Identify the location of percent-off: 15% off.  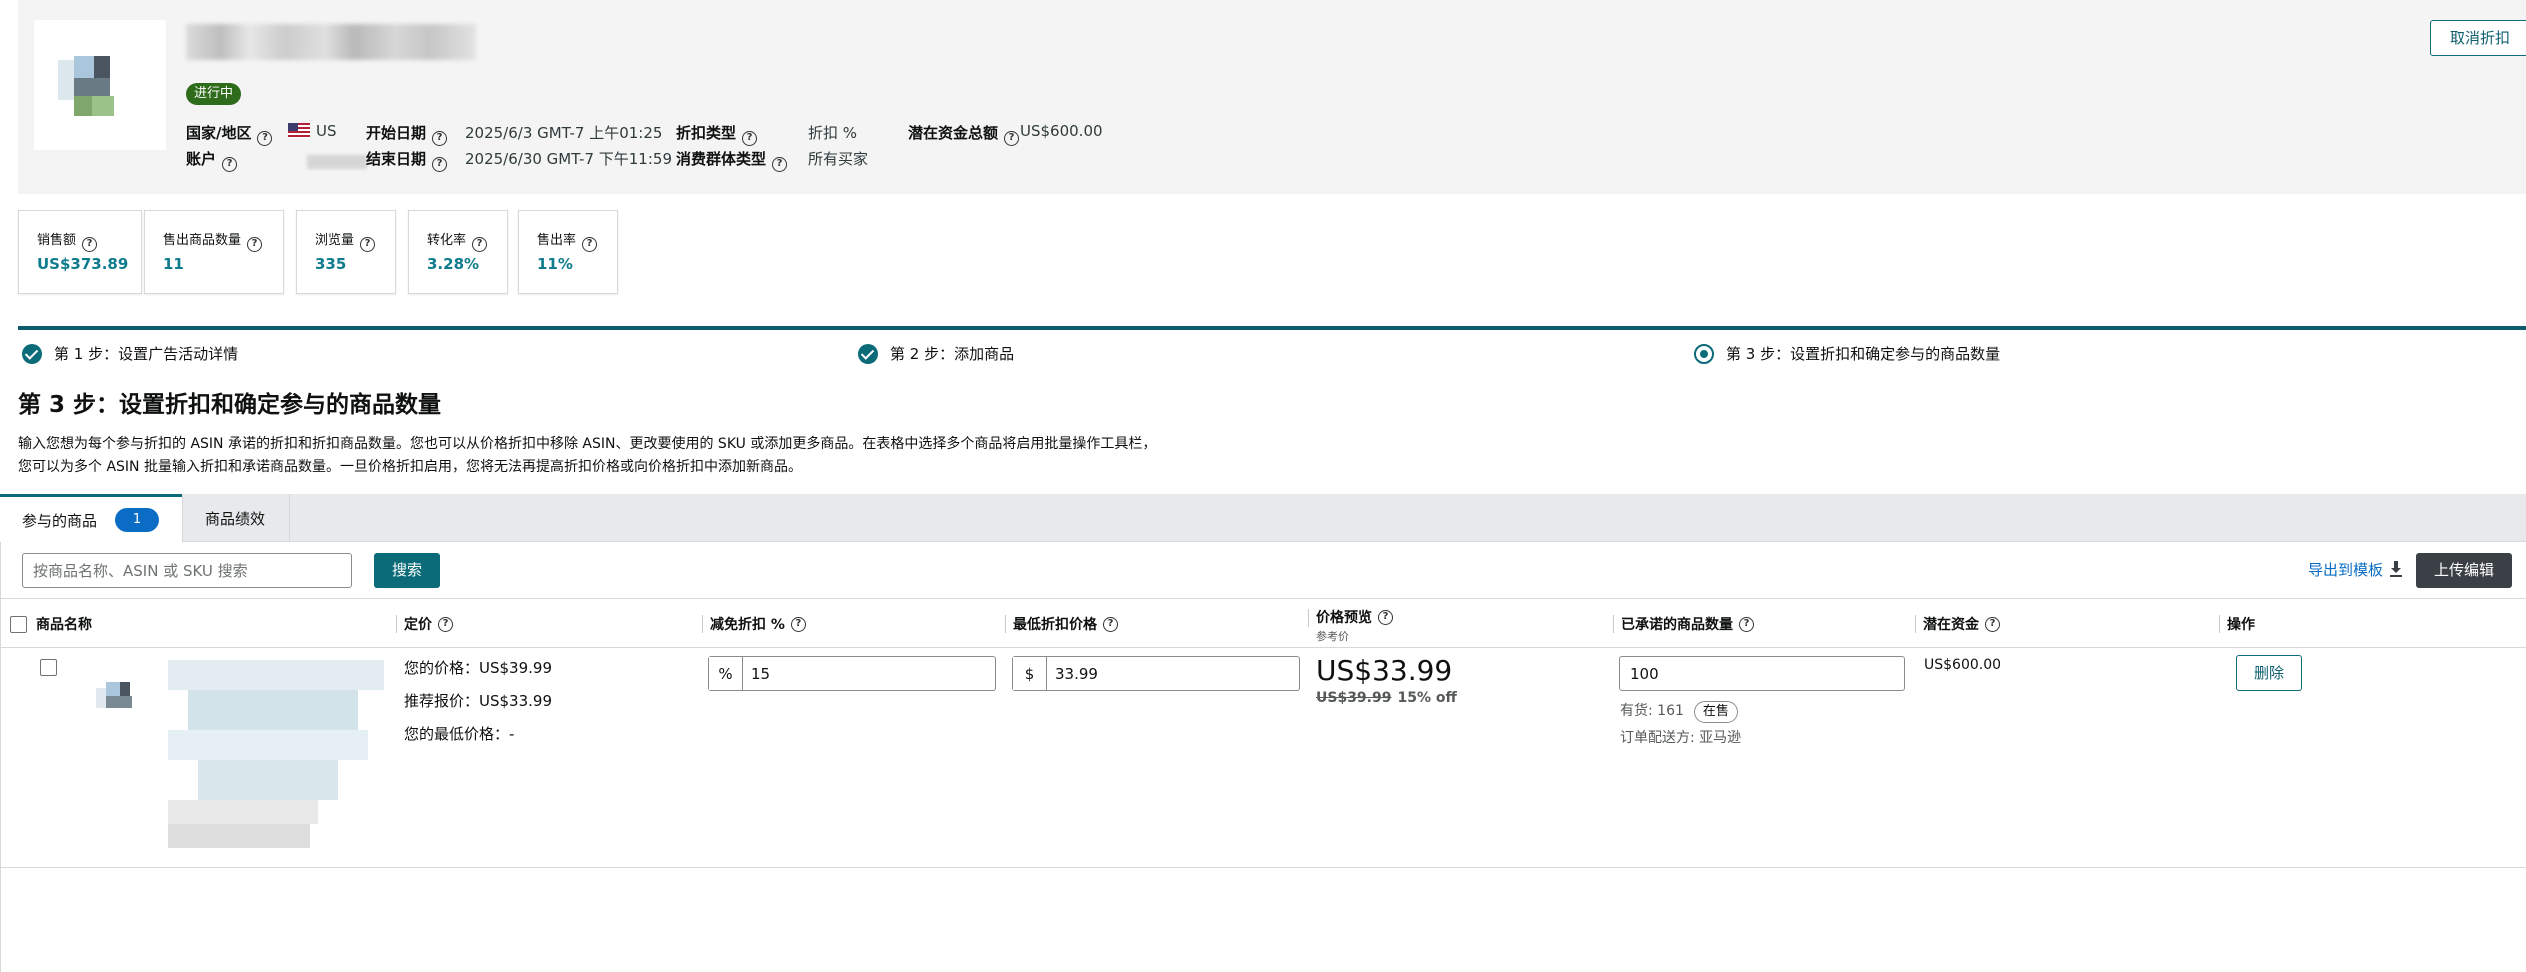
(1427, 698).